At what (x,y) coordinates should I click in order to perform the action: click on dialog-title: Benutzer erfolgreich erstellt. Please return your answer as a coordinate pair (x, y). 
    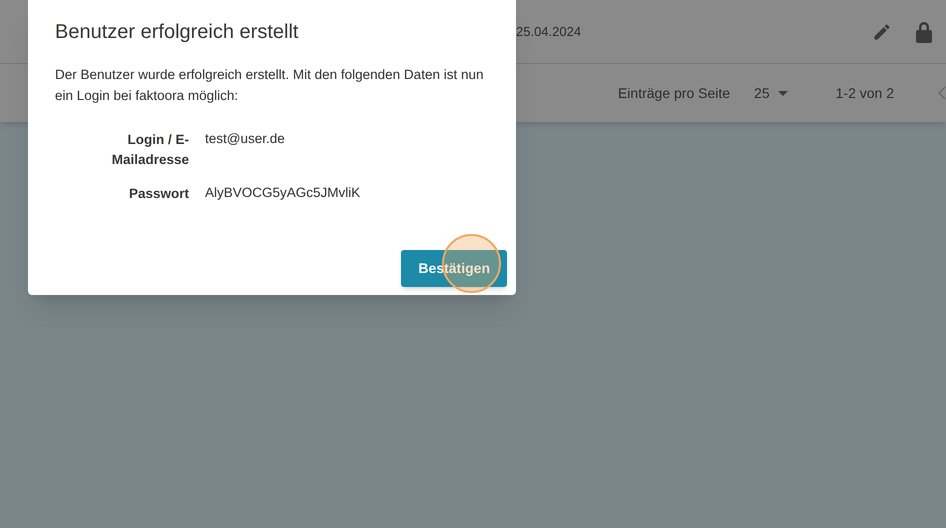
    Looking at the image, I should click on (177, 32).